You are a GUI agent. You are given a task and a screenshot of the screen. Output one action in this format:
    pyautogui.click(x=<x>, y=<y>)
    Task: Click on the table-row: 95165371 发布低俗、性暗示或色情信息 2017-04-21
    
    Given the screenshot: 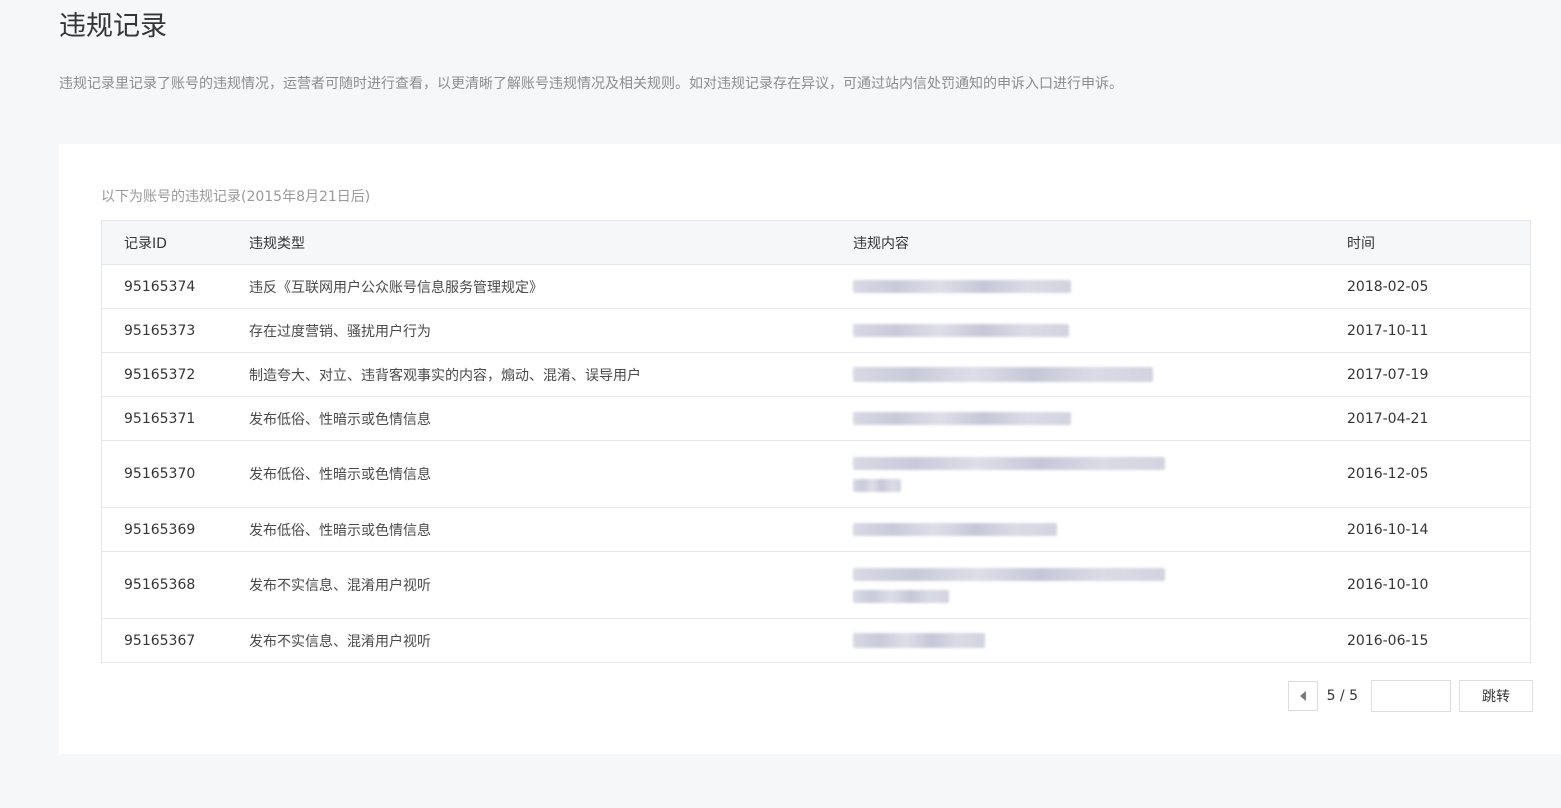 What is the action you would take?
    pyautogui.click(x=816, y=418)
    